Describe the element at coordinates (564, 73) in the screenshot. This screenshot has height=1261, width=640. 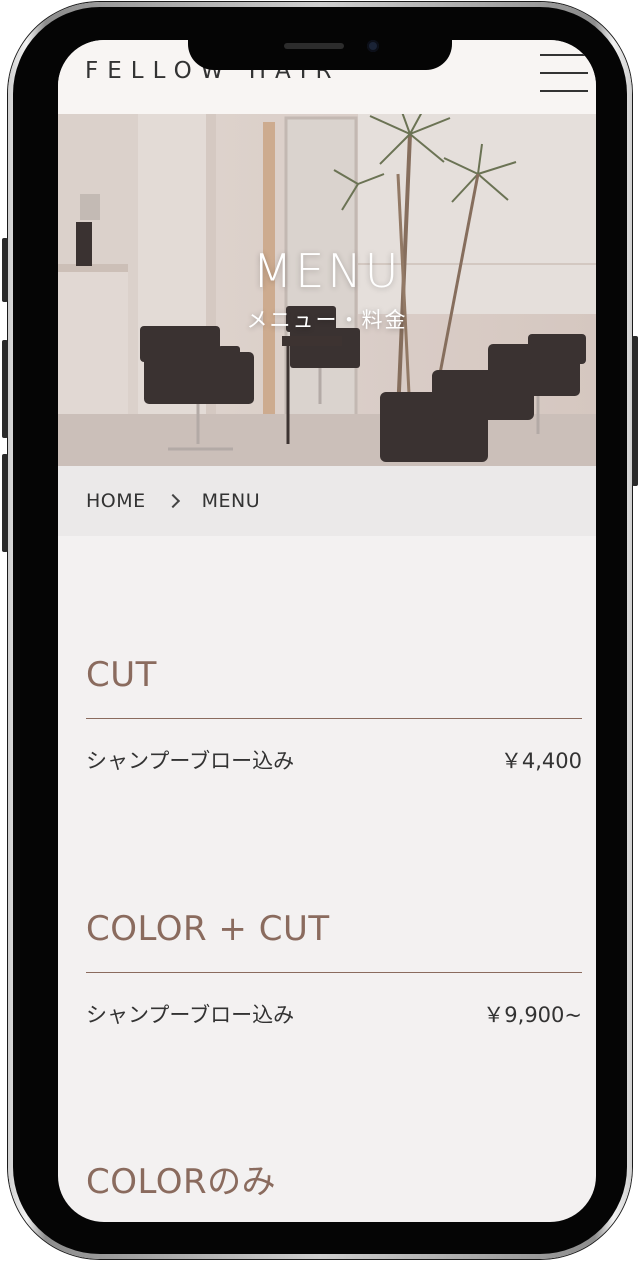
I see `hamburger-menu-icon` at that location.